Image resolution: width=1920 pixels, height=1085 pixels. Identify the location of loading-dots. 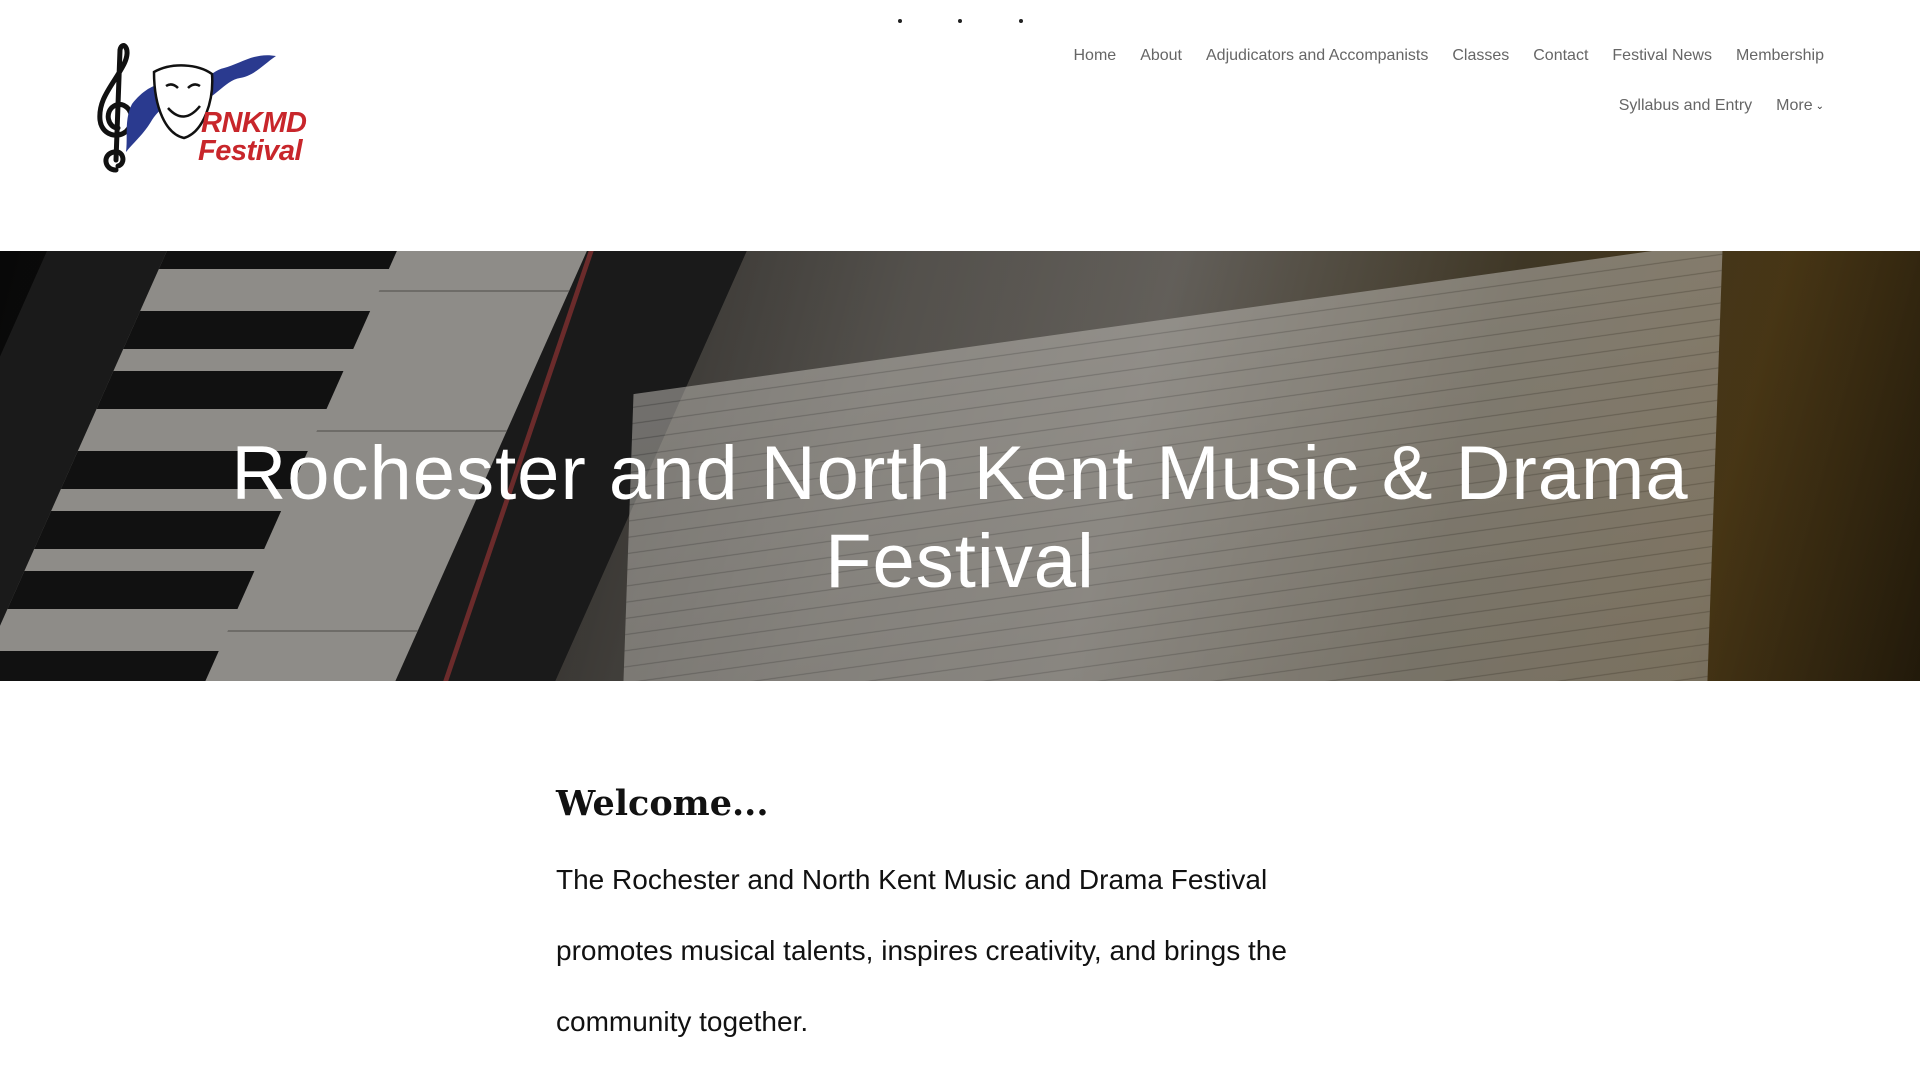
(960, 22).